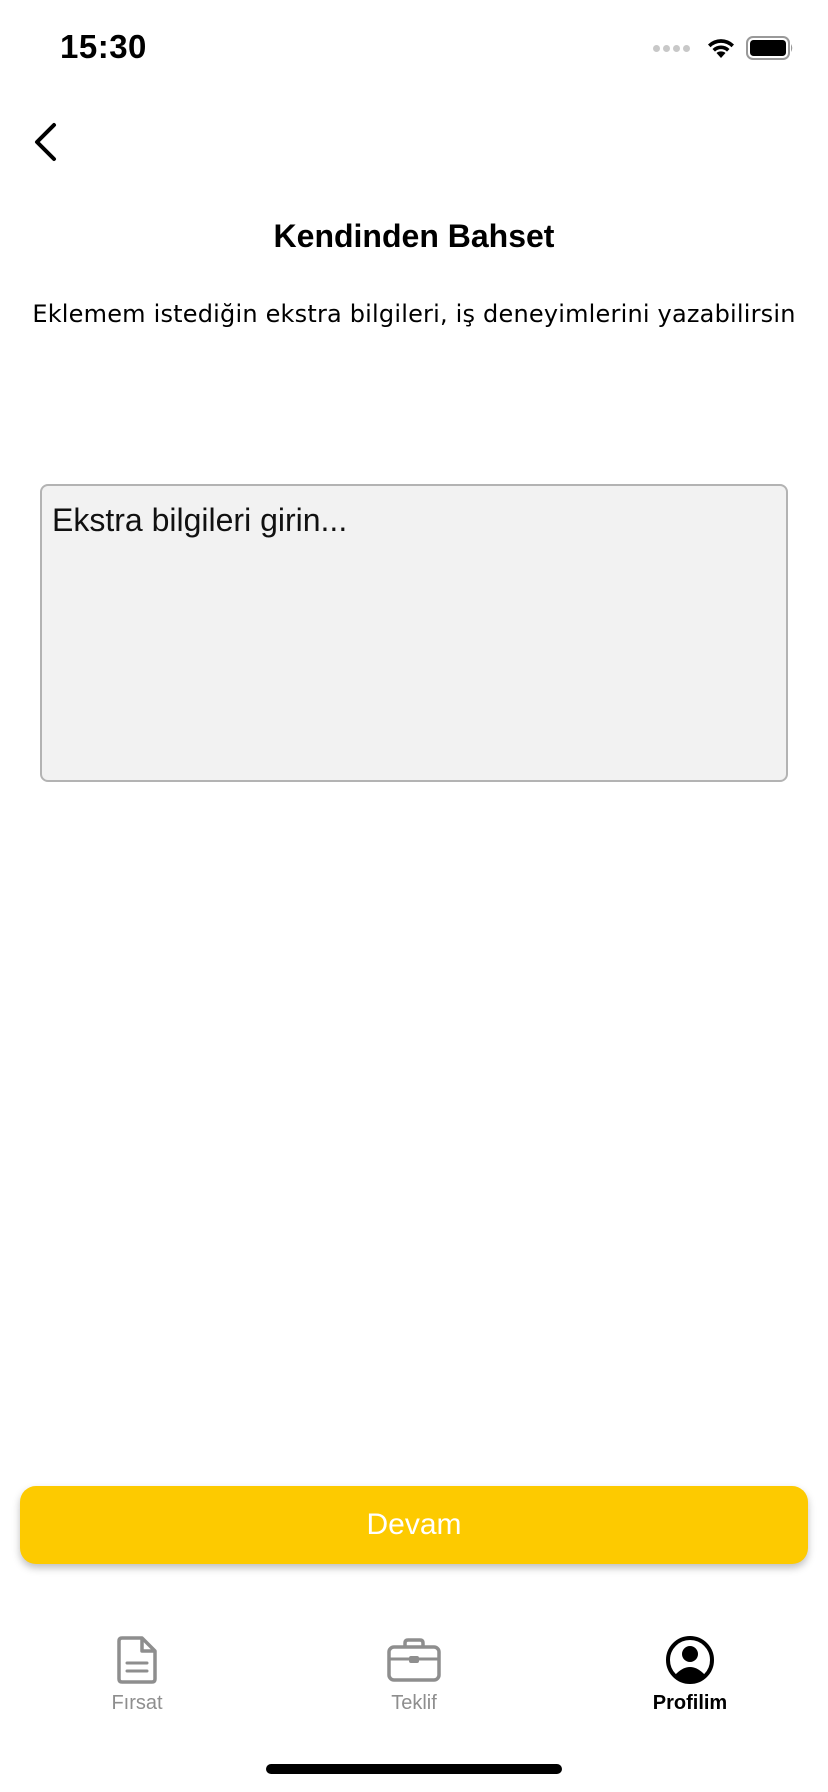 The image size is (828, 1792). What do you see at coordinates (414, 1525) in the screenshot?
I see `continue-button: Devam` at bounding box center [414, 1525].